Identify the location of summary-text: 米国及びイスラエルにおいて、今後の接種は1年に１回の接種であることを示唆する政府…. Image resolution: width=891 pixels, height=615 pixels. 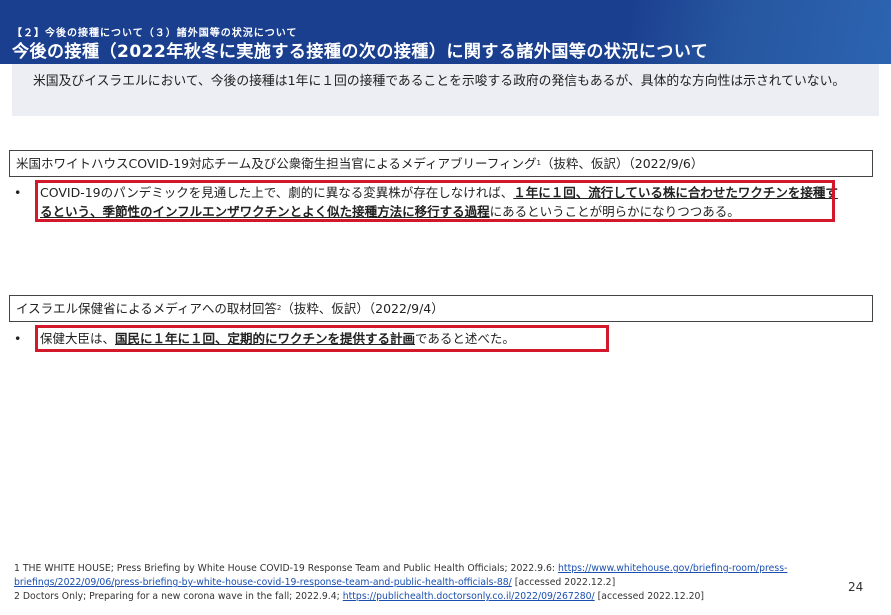
(439, 81).